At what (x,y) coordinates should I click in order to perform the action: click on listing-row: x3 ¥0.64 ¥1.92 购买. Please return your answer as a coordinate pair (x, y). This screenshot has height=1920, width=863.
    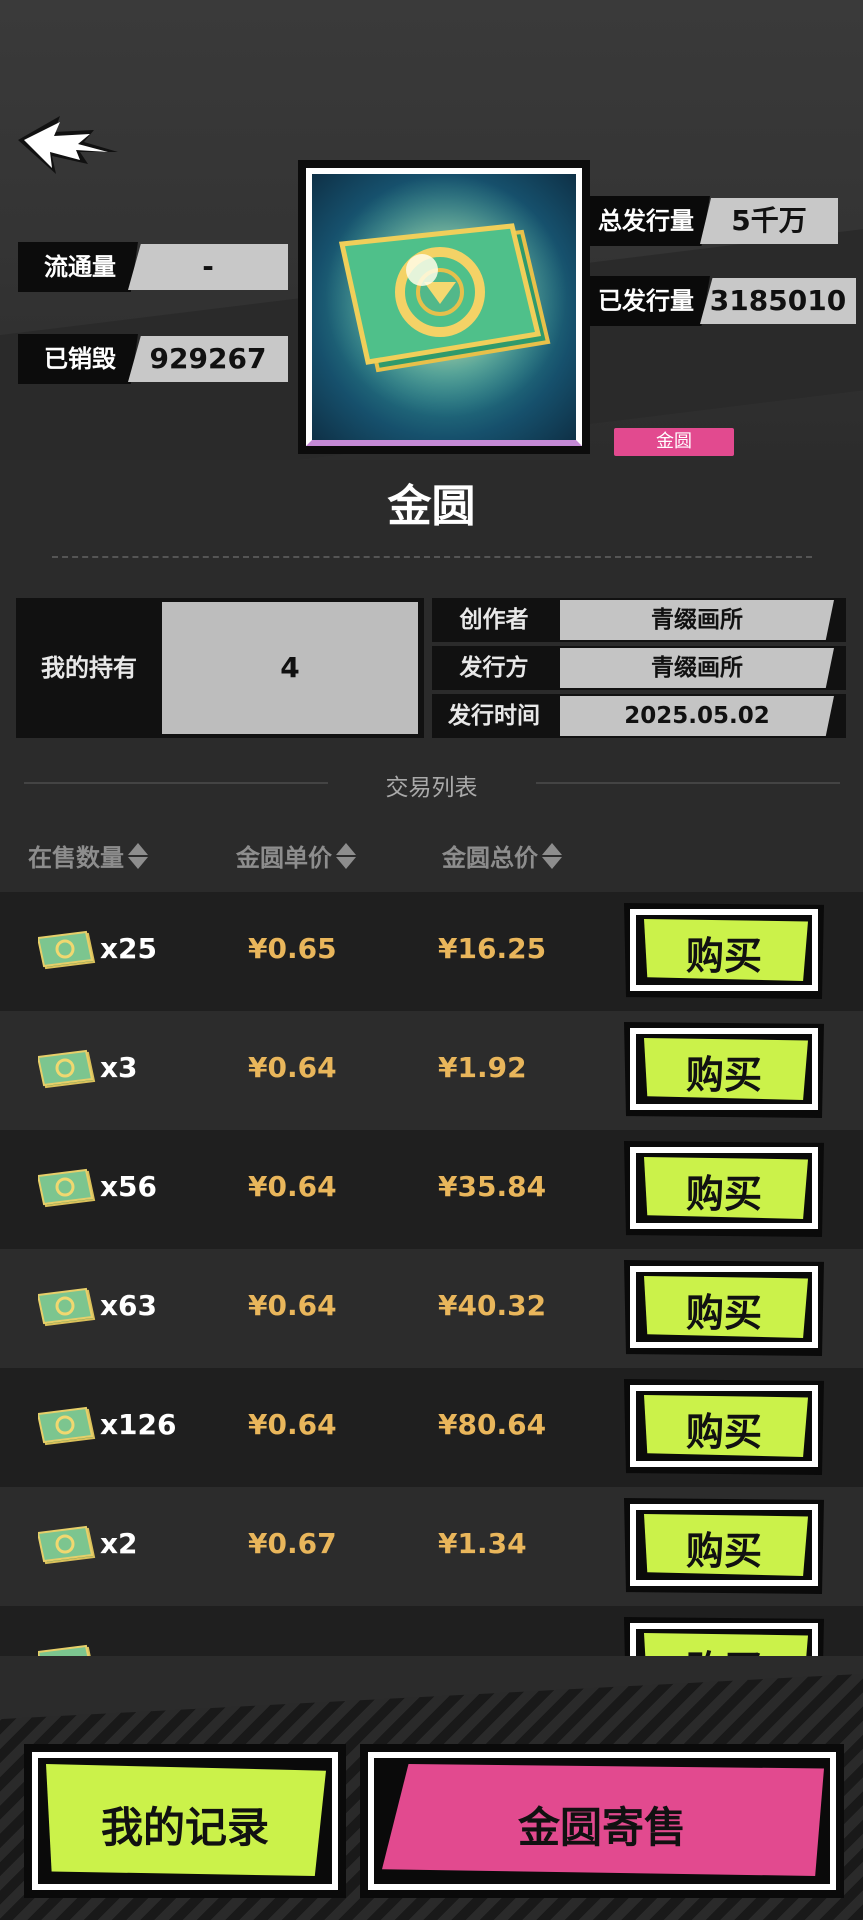
    Looking at the image, I should click on (431, 1070).